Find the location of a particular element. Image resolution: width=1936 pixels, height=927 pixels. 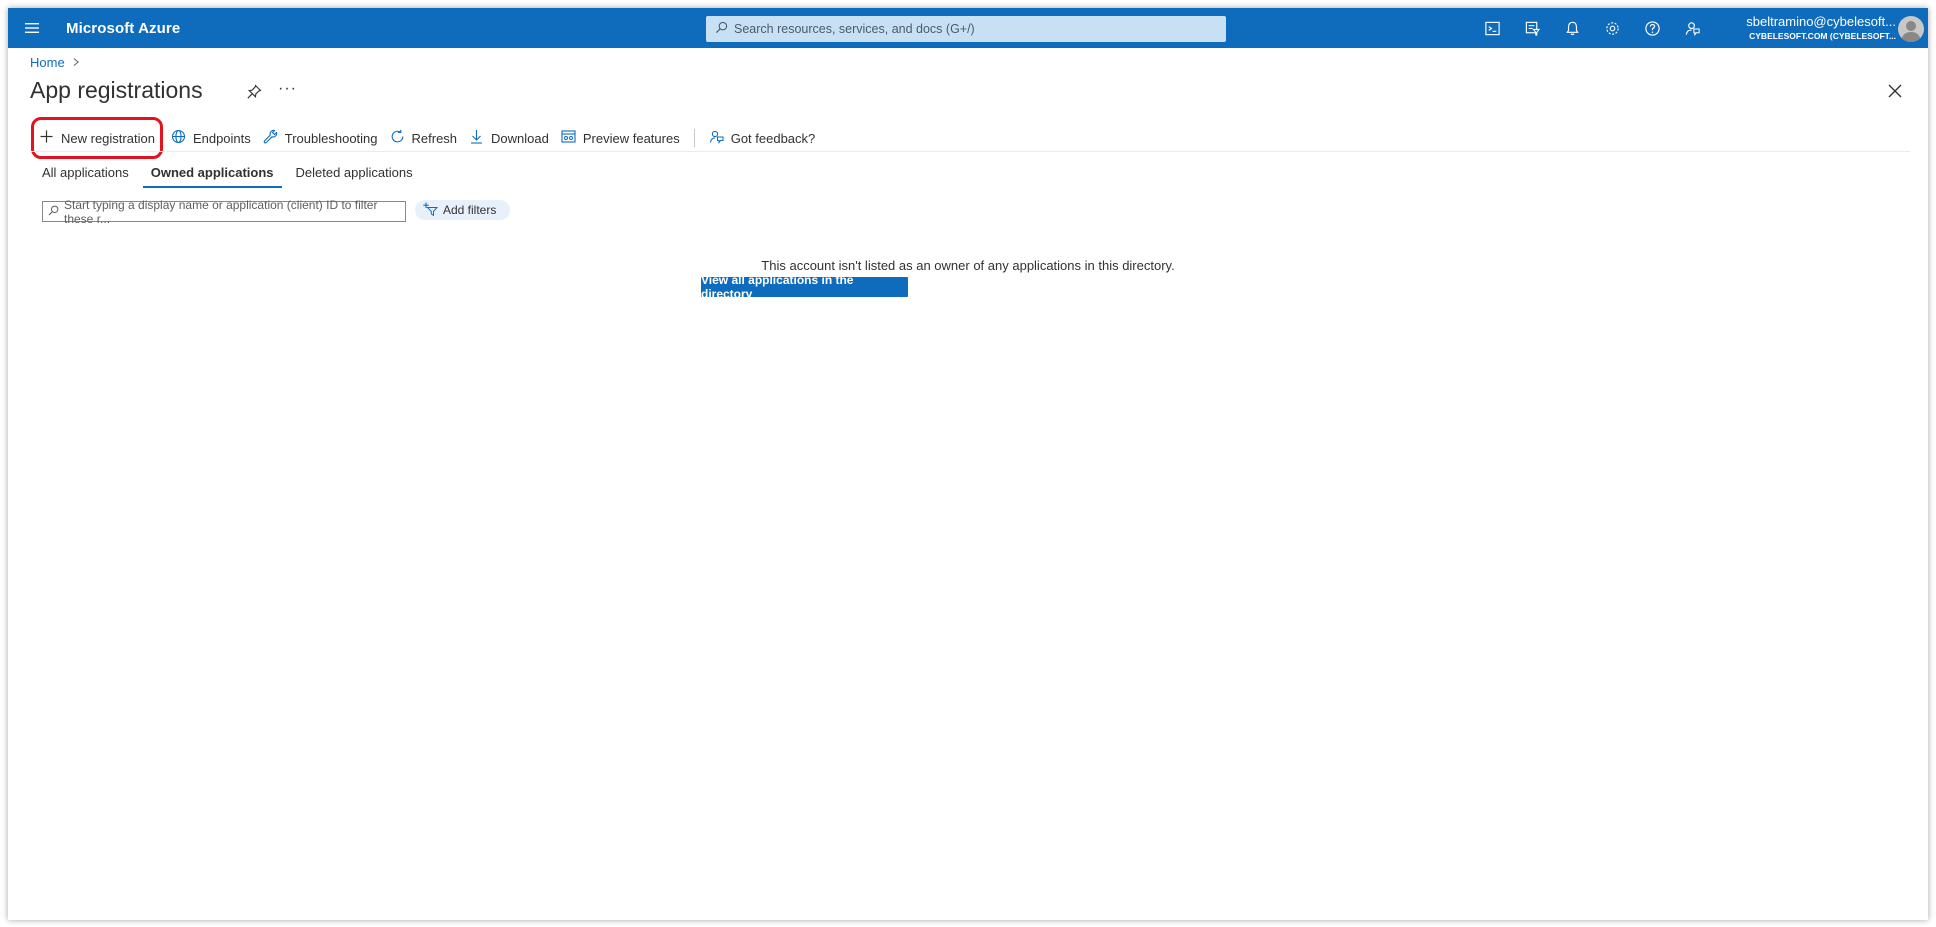

feedback-icon is located at coordinates (1692, 28).